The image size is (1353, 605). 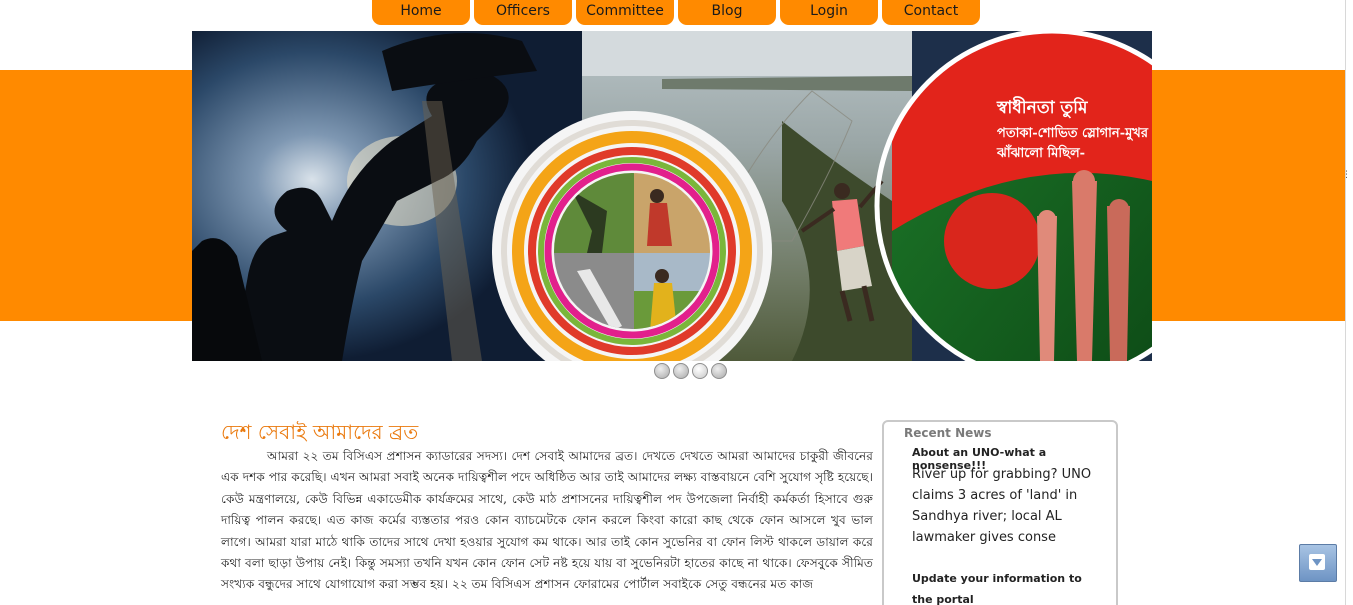 What do you see at coordinates (1346, 175) in the screenshot?
I see `resize-grip-icon: ⋮` at bounding box center [1346, 175].